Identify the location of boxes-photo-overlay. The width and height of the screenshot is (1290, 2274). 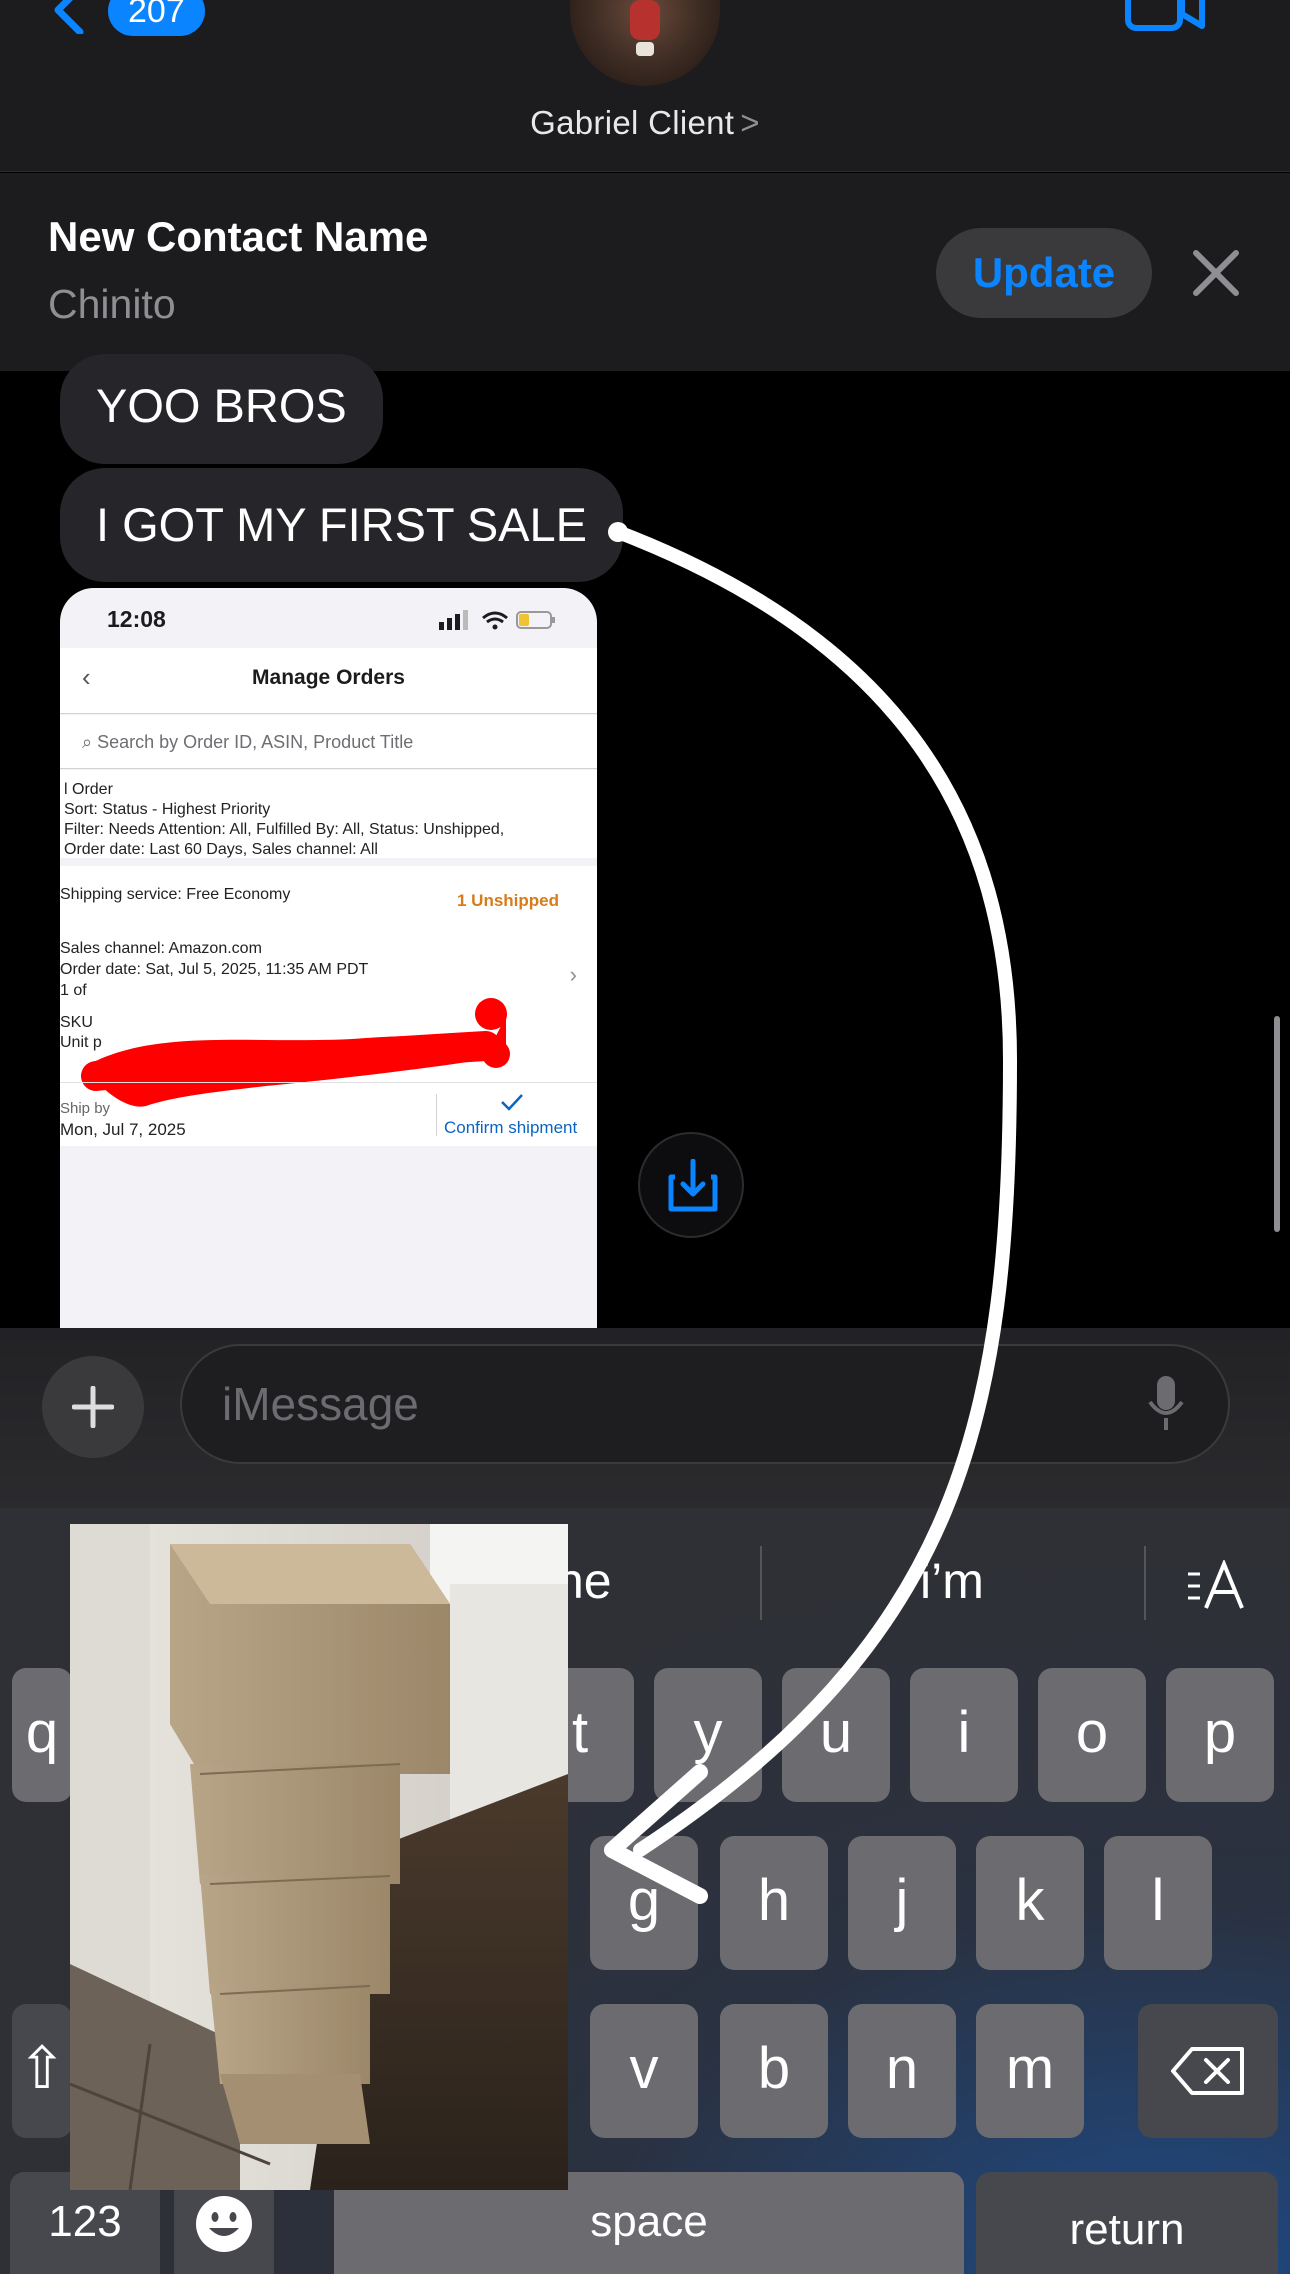
(319, 1857).